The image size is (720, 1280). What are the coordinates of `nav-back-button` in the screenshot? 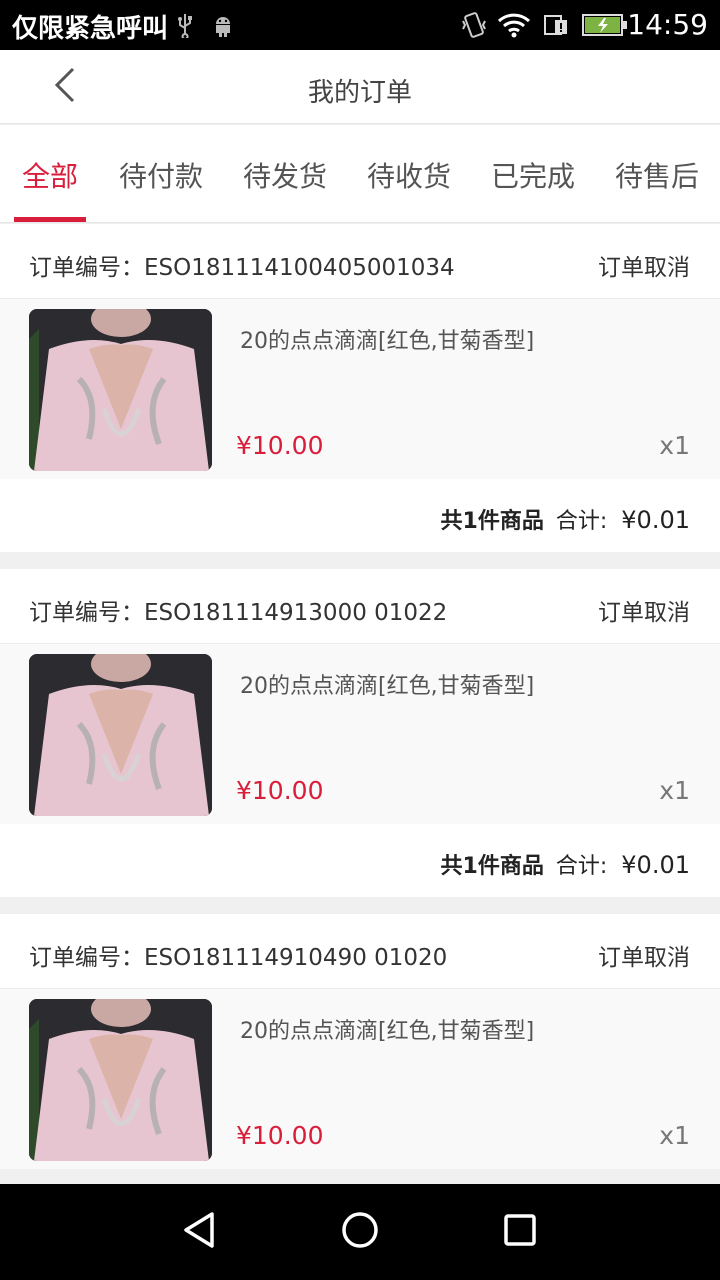 It's located at (200, 1232).